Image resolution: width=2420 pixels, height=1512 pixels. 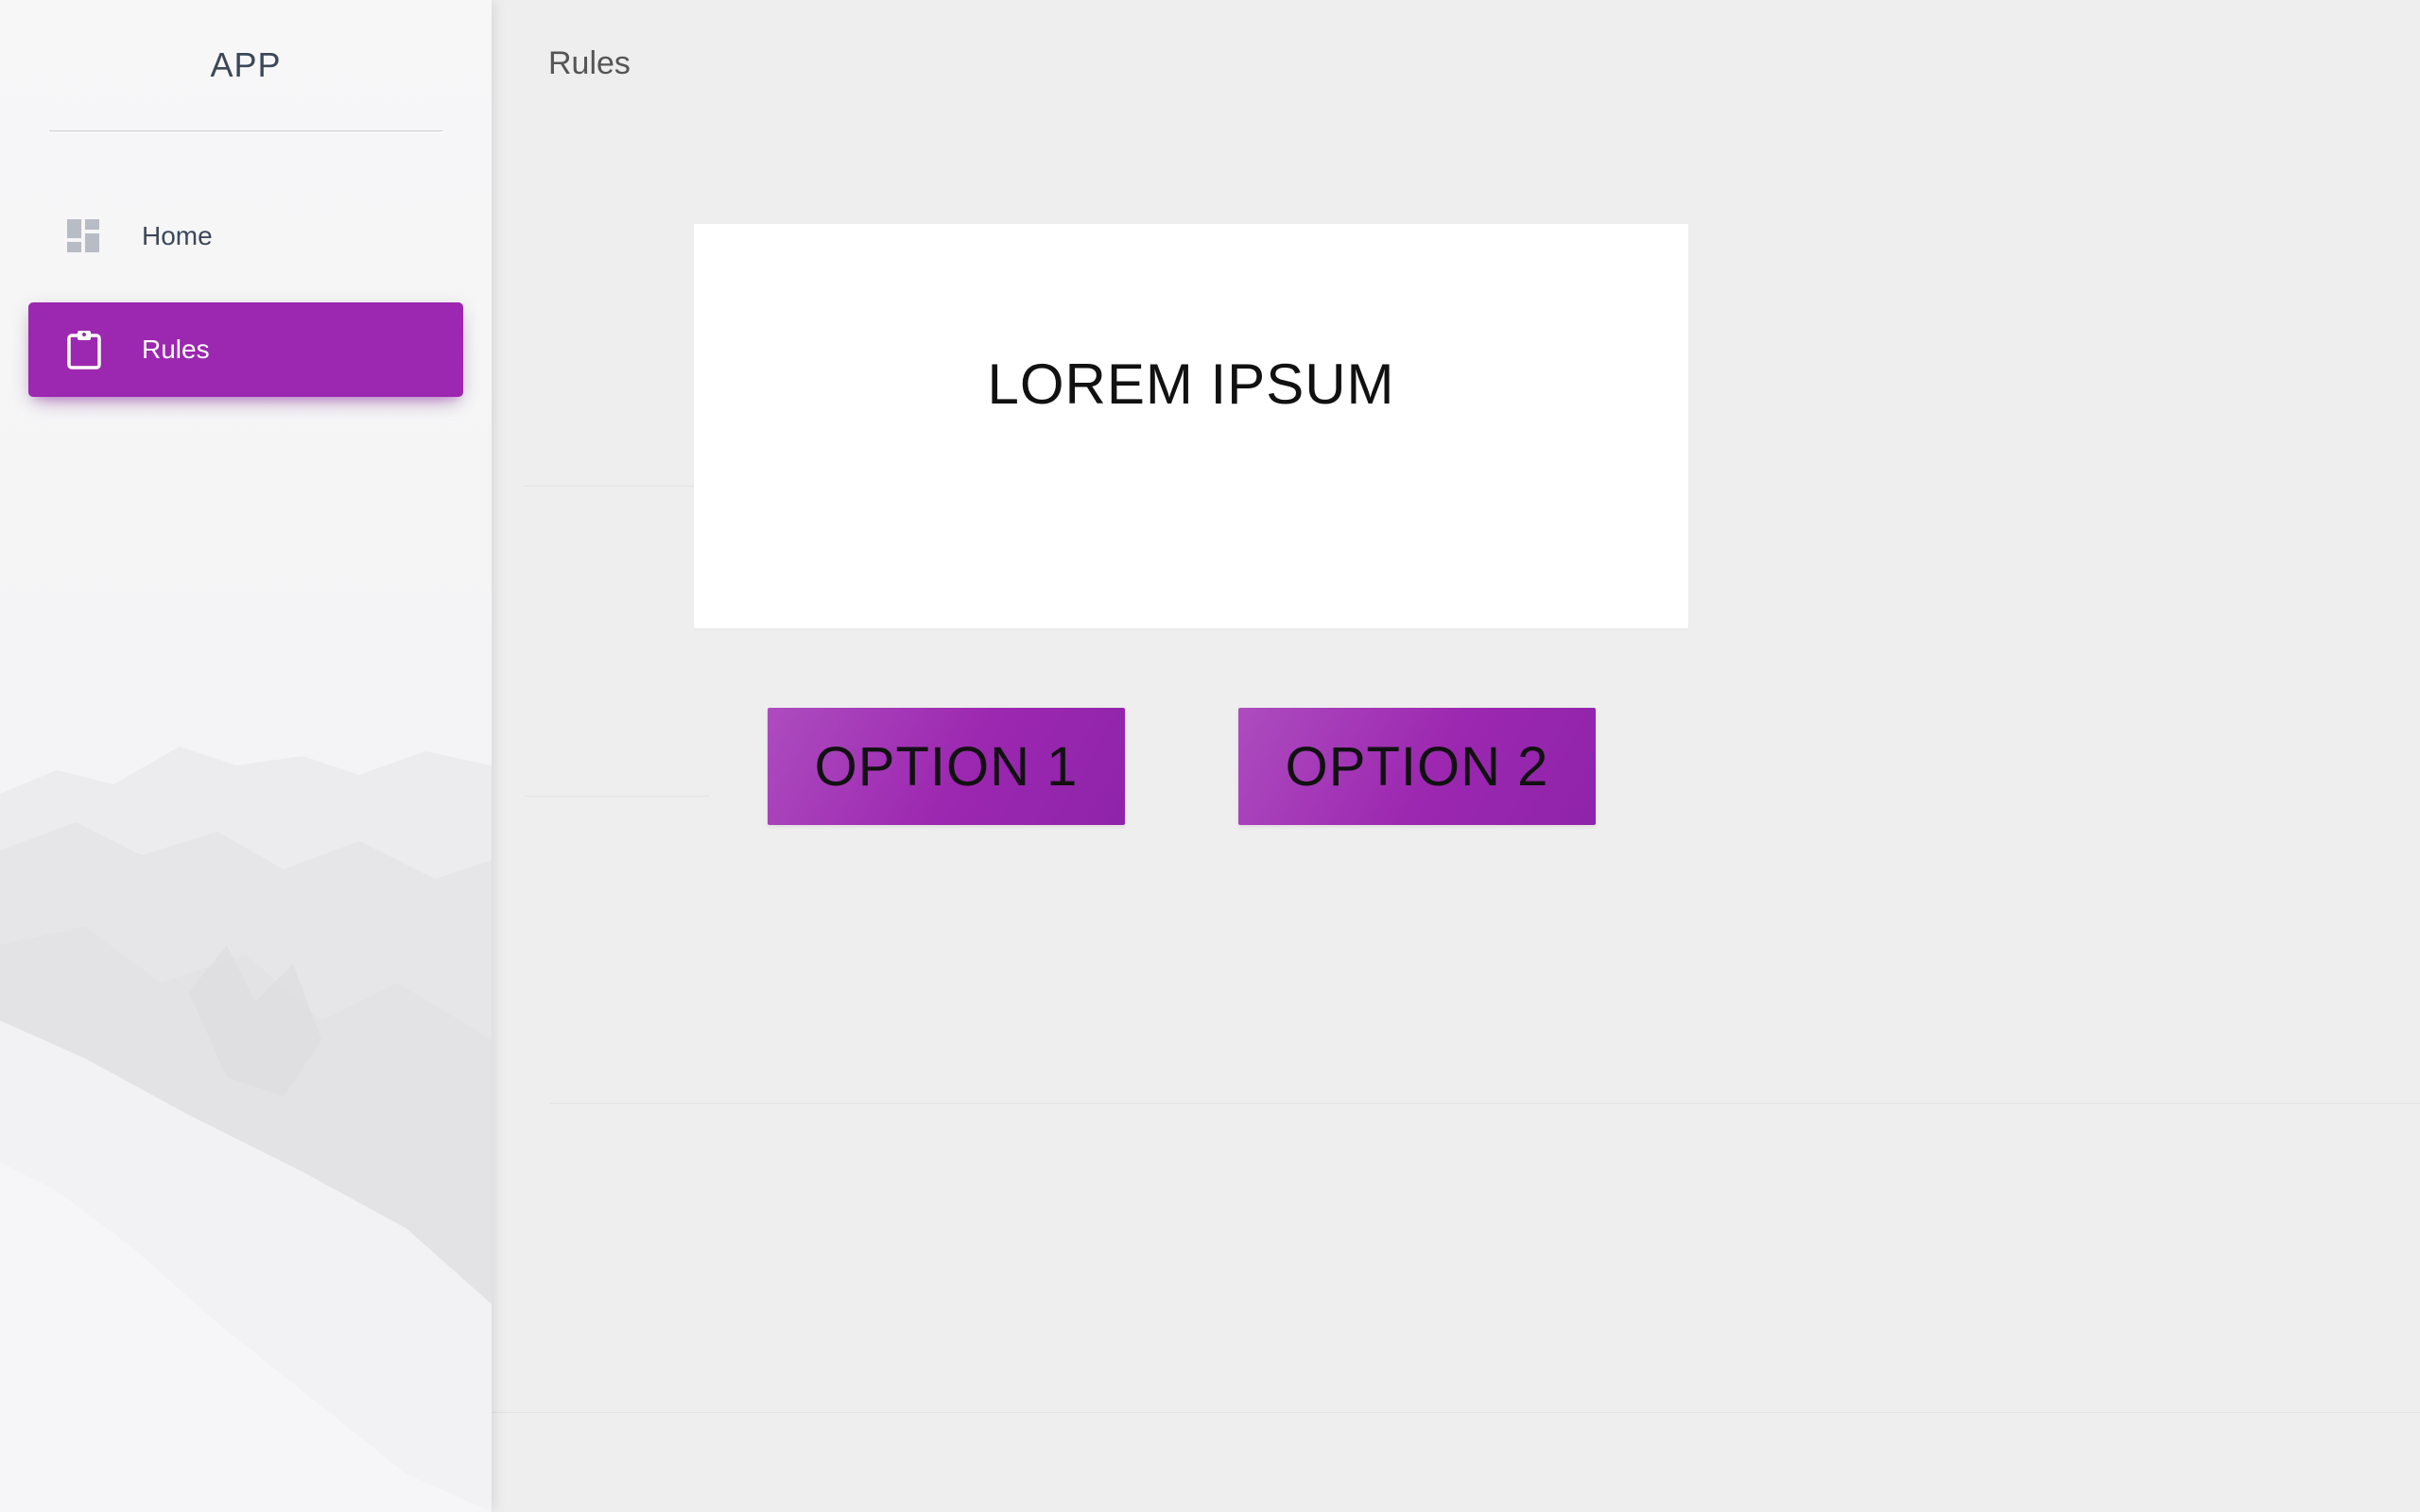 What do you see at coordinates (1191, 426) in the screenshot?
I see `content-card: LOREM IPSUM` at bounding box center [1191, 426].